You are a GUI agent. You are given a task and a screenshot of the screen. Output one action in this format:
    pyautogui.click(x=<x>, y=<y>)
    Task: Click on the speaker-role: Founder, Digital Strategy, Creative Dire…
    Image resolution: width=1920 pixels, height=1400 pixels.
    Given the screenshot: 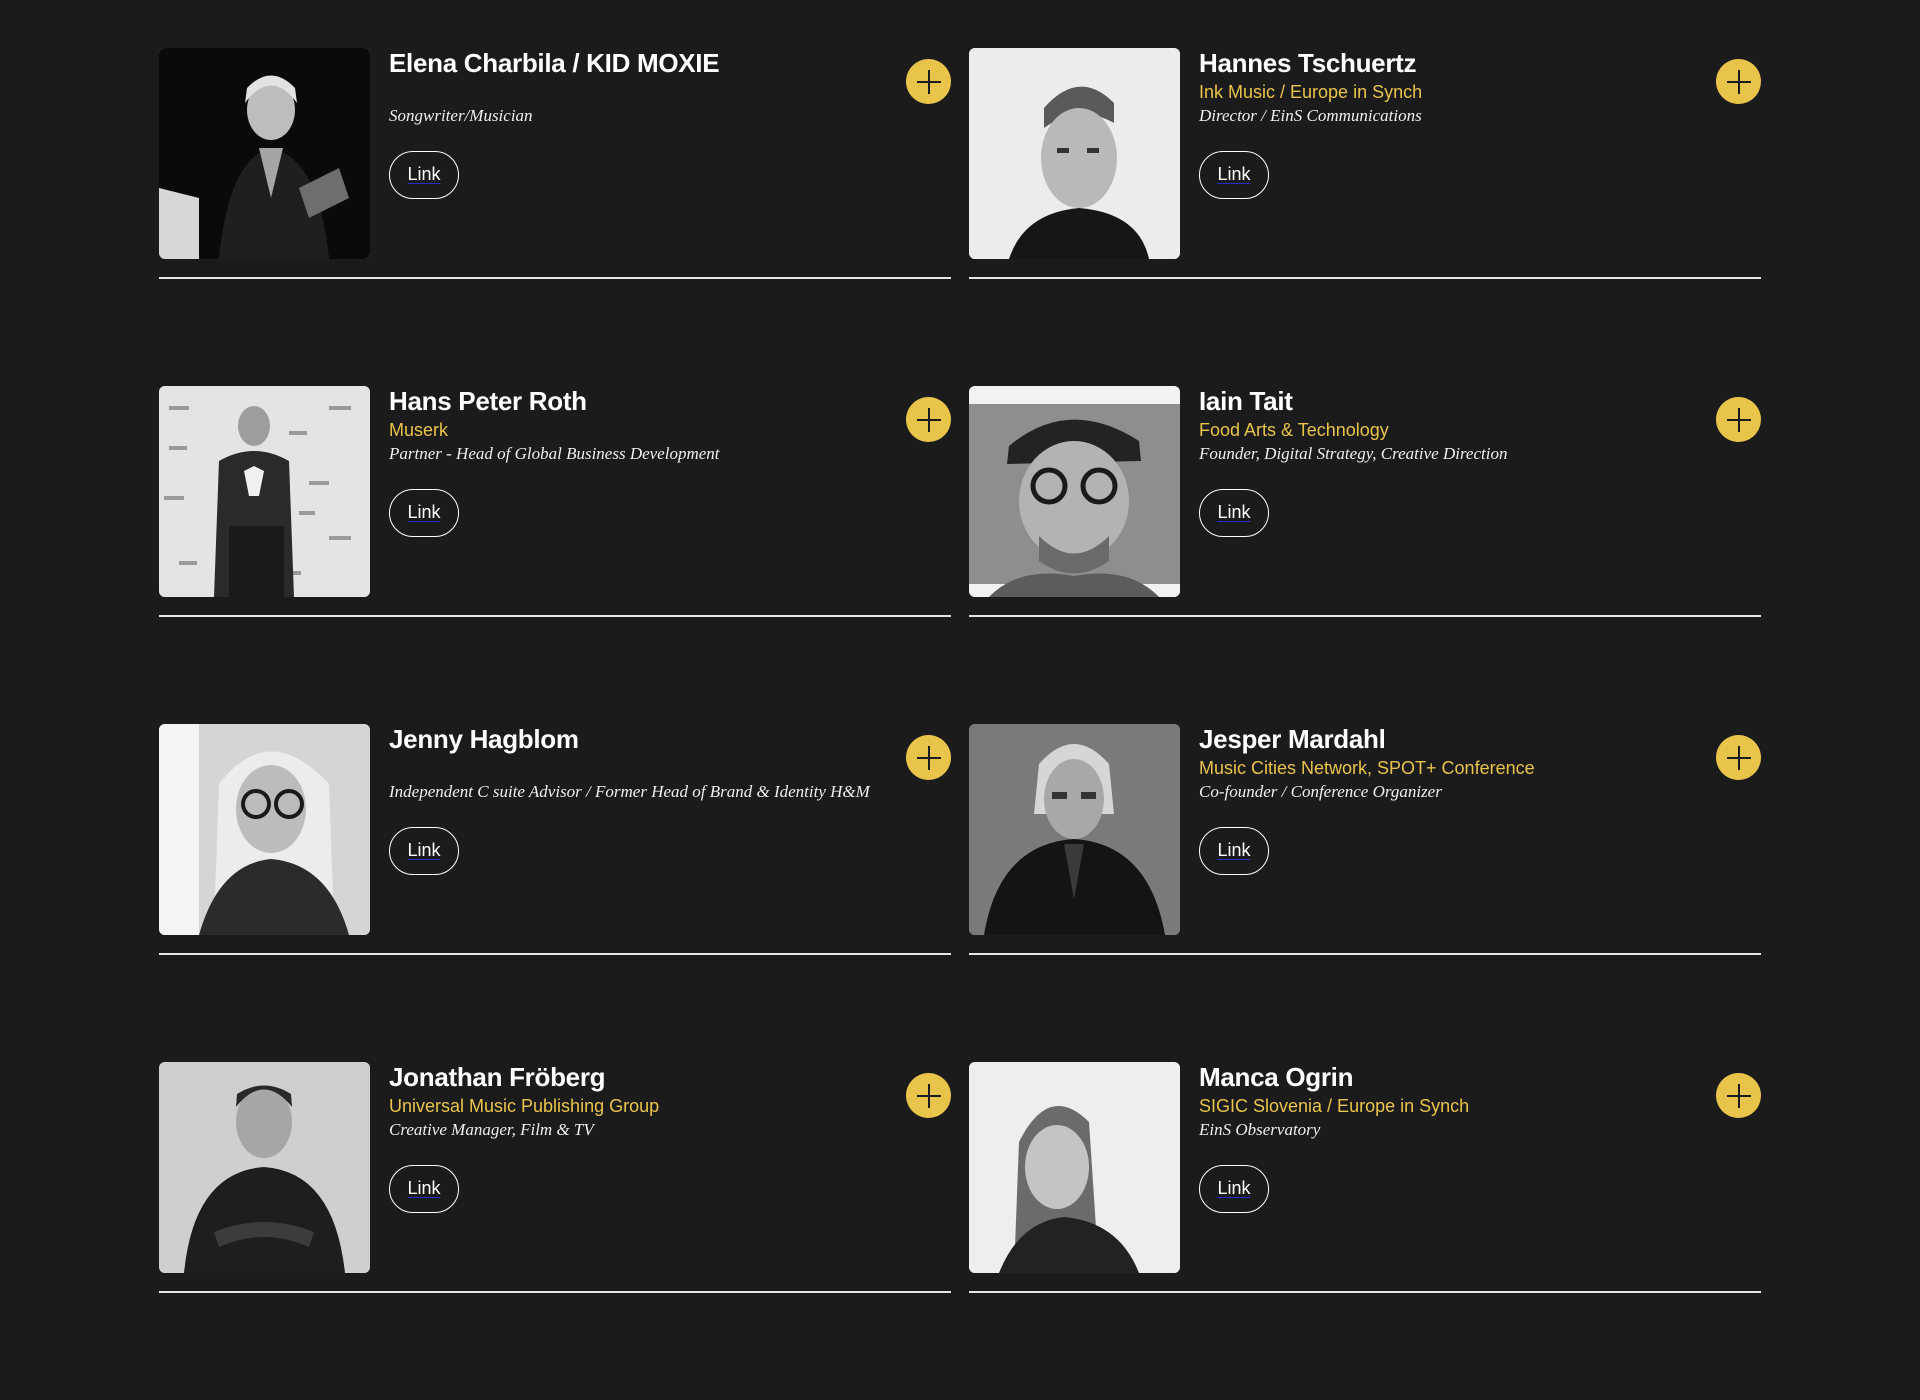 What is the action you would take?
    pyautogui.click(x=1353, y=453)
    